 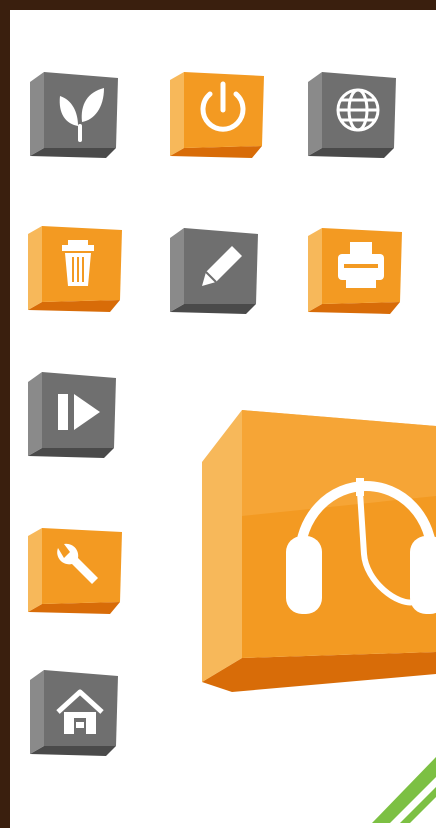 I want to click on green-stripe, so click(x=391, y=780).